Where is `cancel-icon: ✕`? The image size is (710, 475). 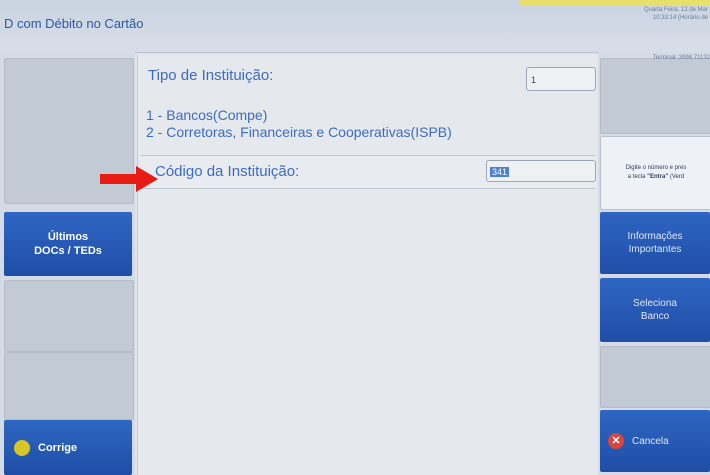 cancel-icon: ✕ is located at coordinates (616, 441).